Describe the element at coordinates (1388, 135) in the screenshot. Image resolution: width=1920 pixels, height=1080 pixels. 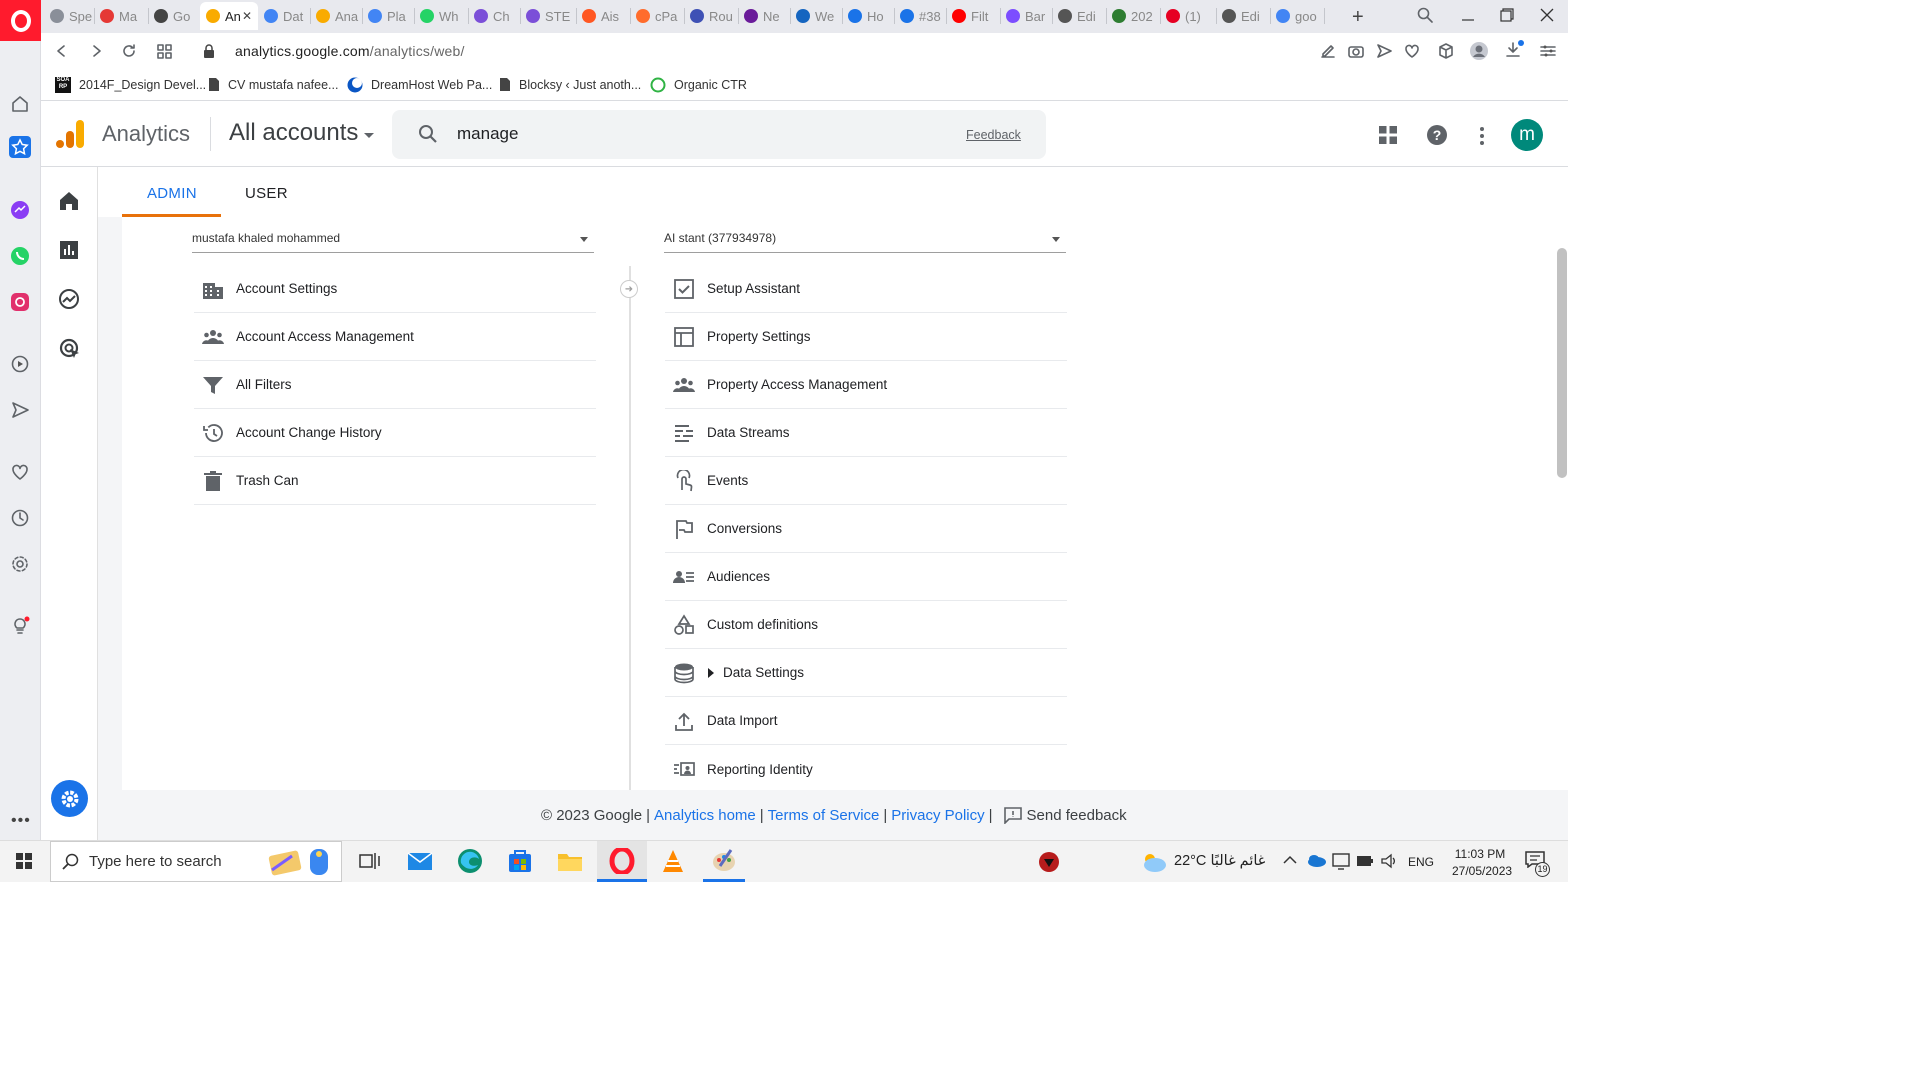
I see `apps-grid-icon` at that location.